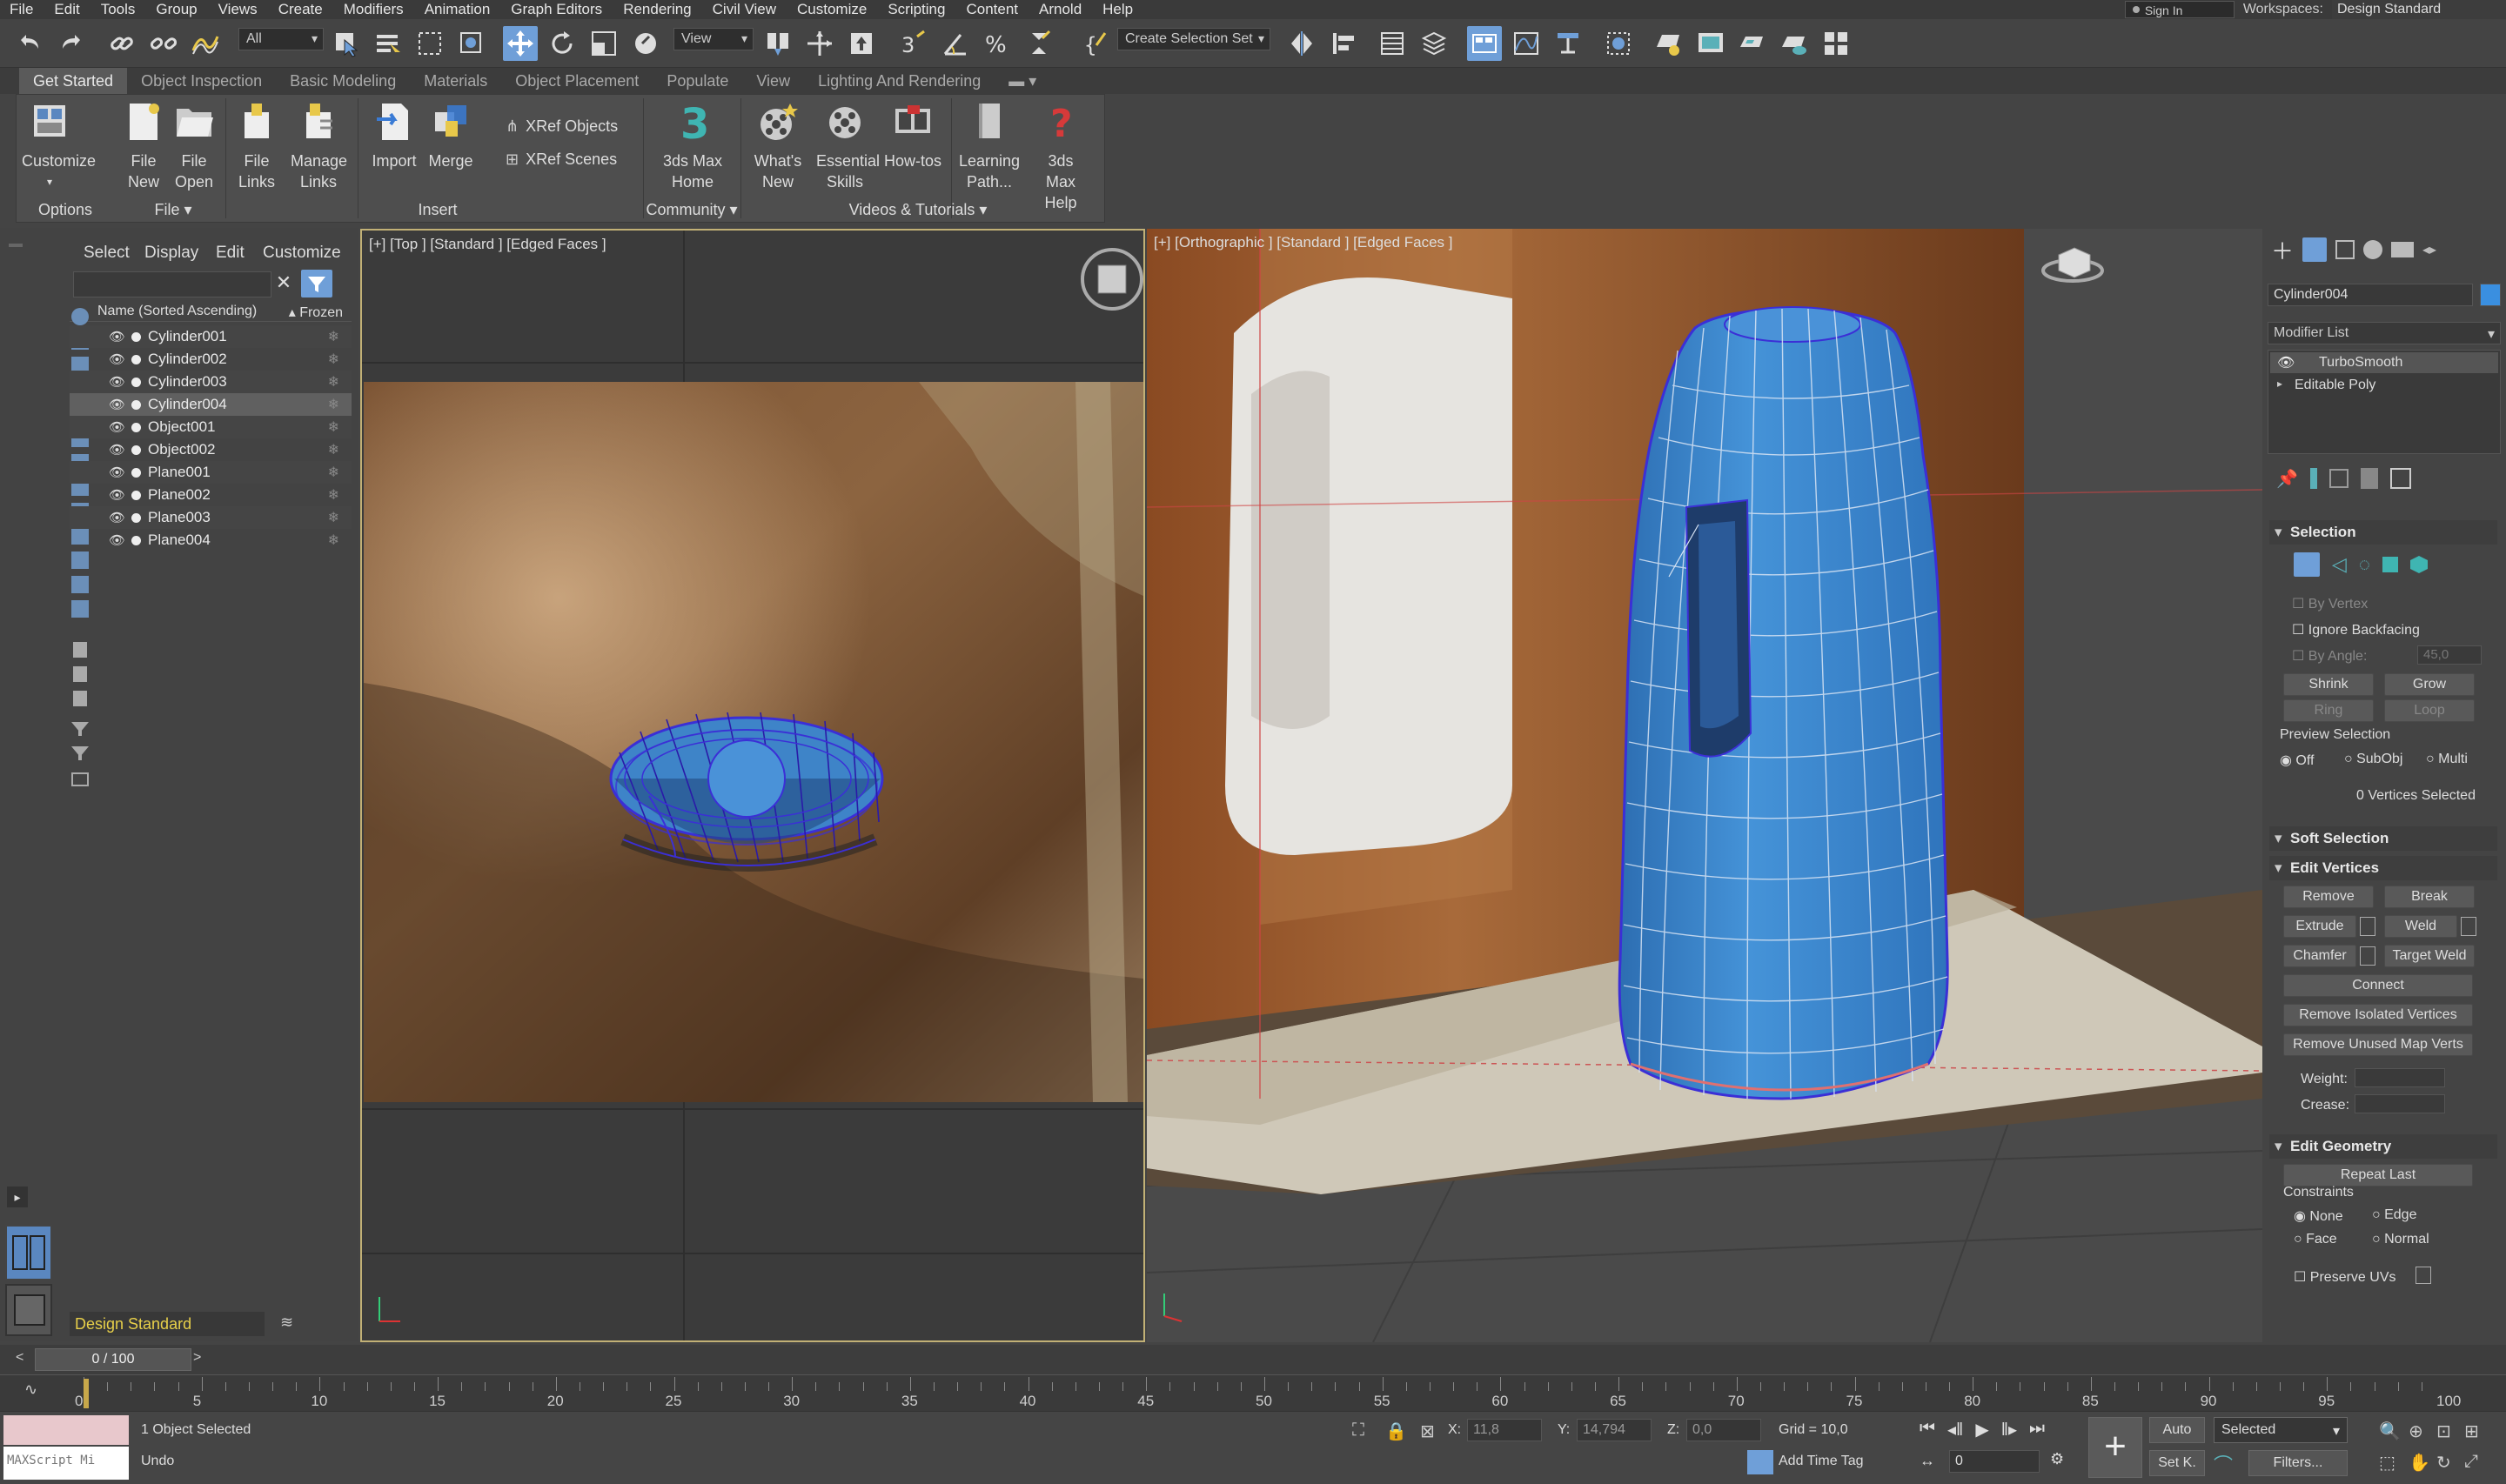  Describe the element at coordinates (2443, 1463) in the screenshot. I see `orbit-icon: ↻` at that location.